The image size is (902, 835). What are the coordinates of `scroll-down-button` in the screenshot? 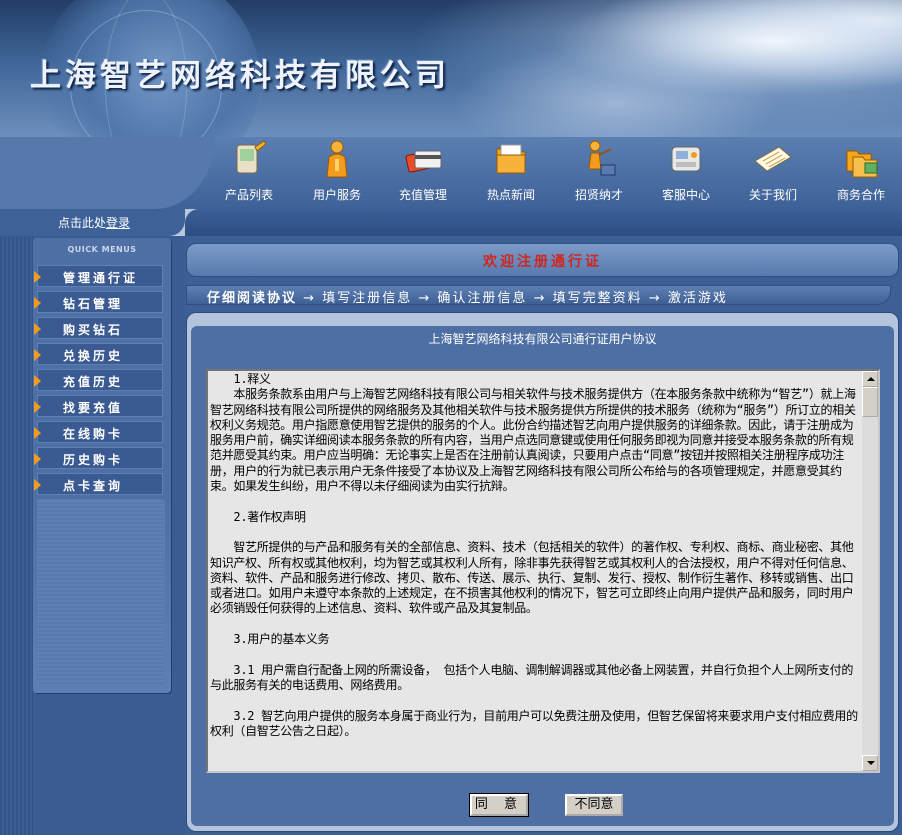 It's located at (870, 763).